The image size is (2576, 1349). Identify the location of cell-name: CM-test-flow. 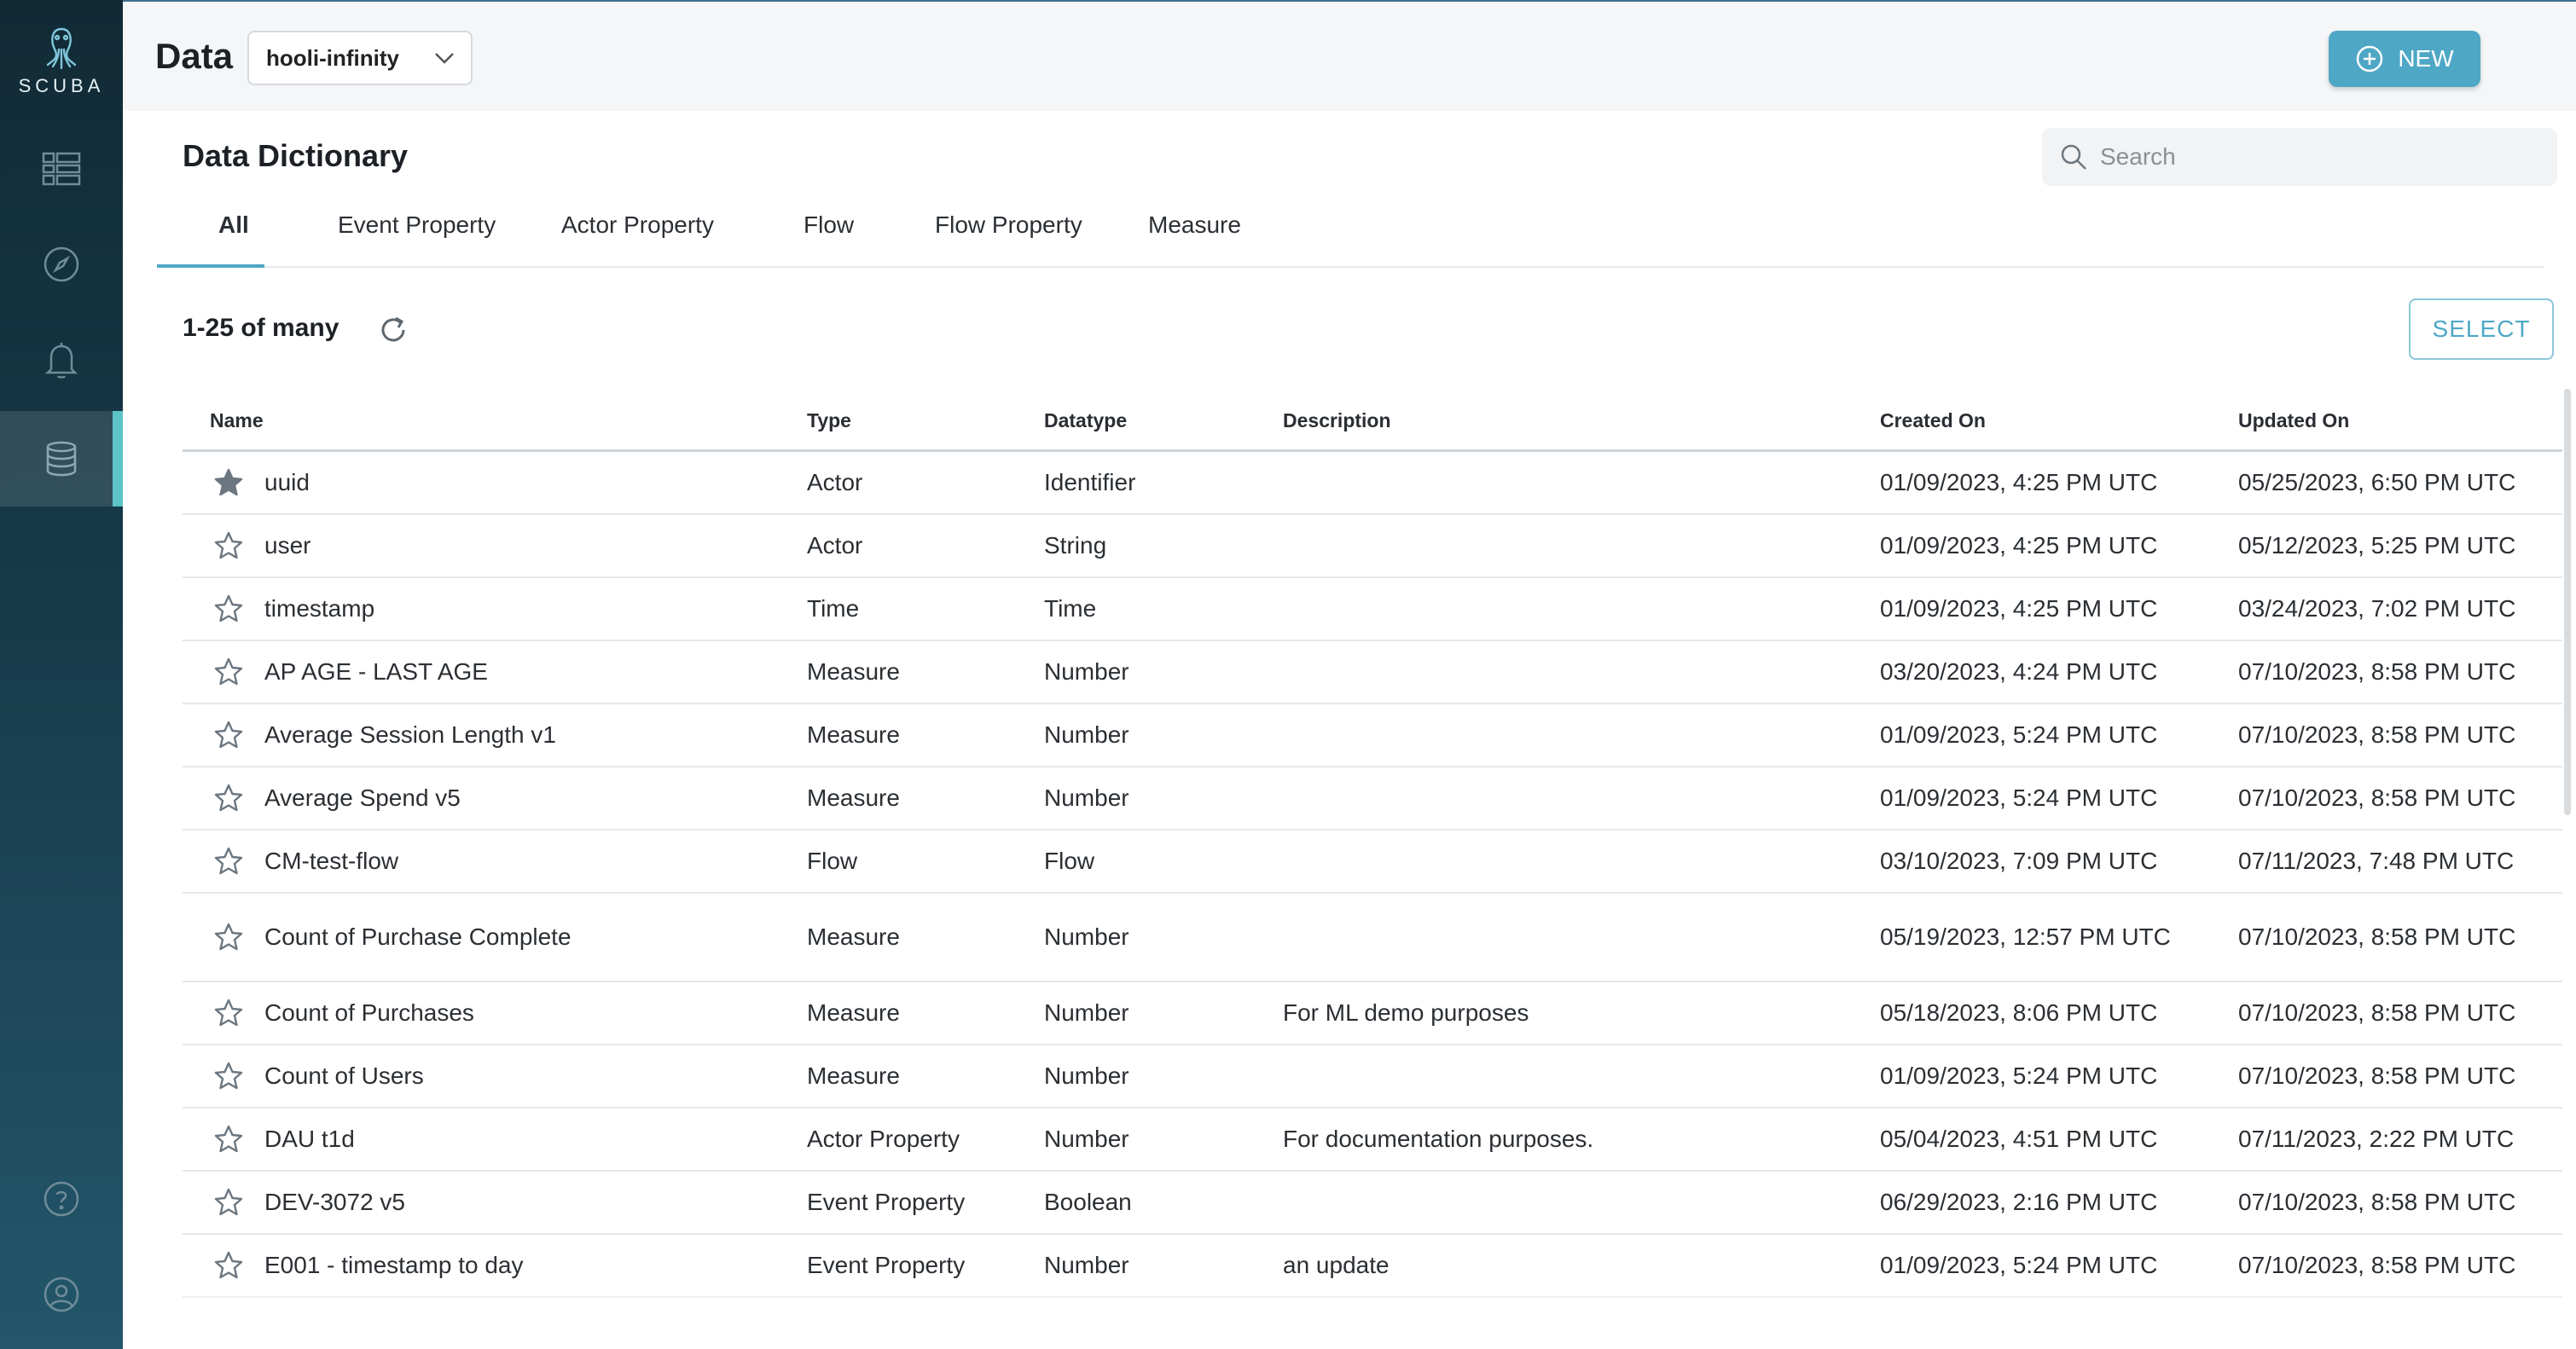
(331, 861).